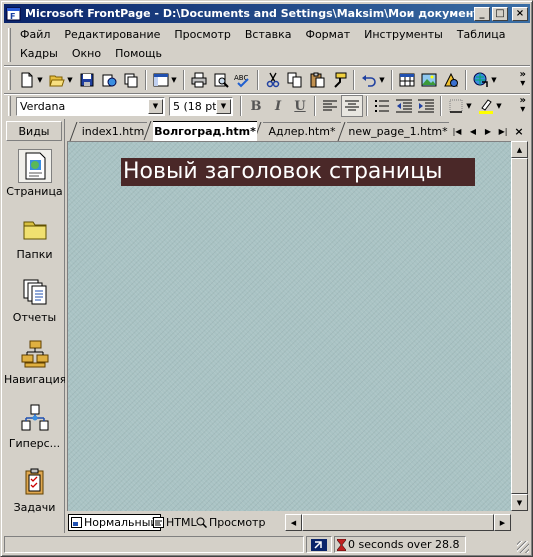 The image size is (533, 557). Describe the element at coordinates (35, 354) in the screenshot. I see `navigation-icon` at that location.